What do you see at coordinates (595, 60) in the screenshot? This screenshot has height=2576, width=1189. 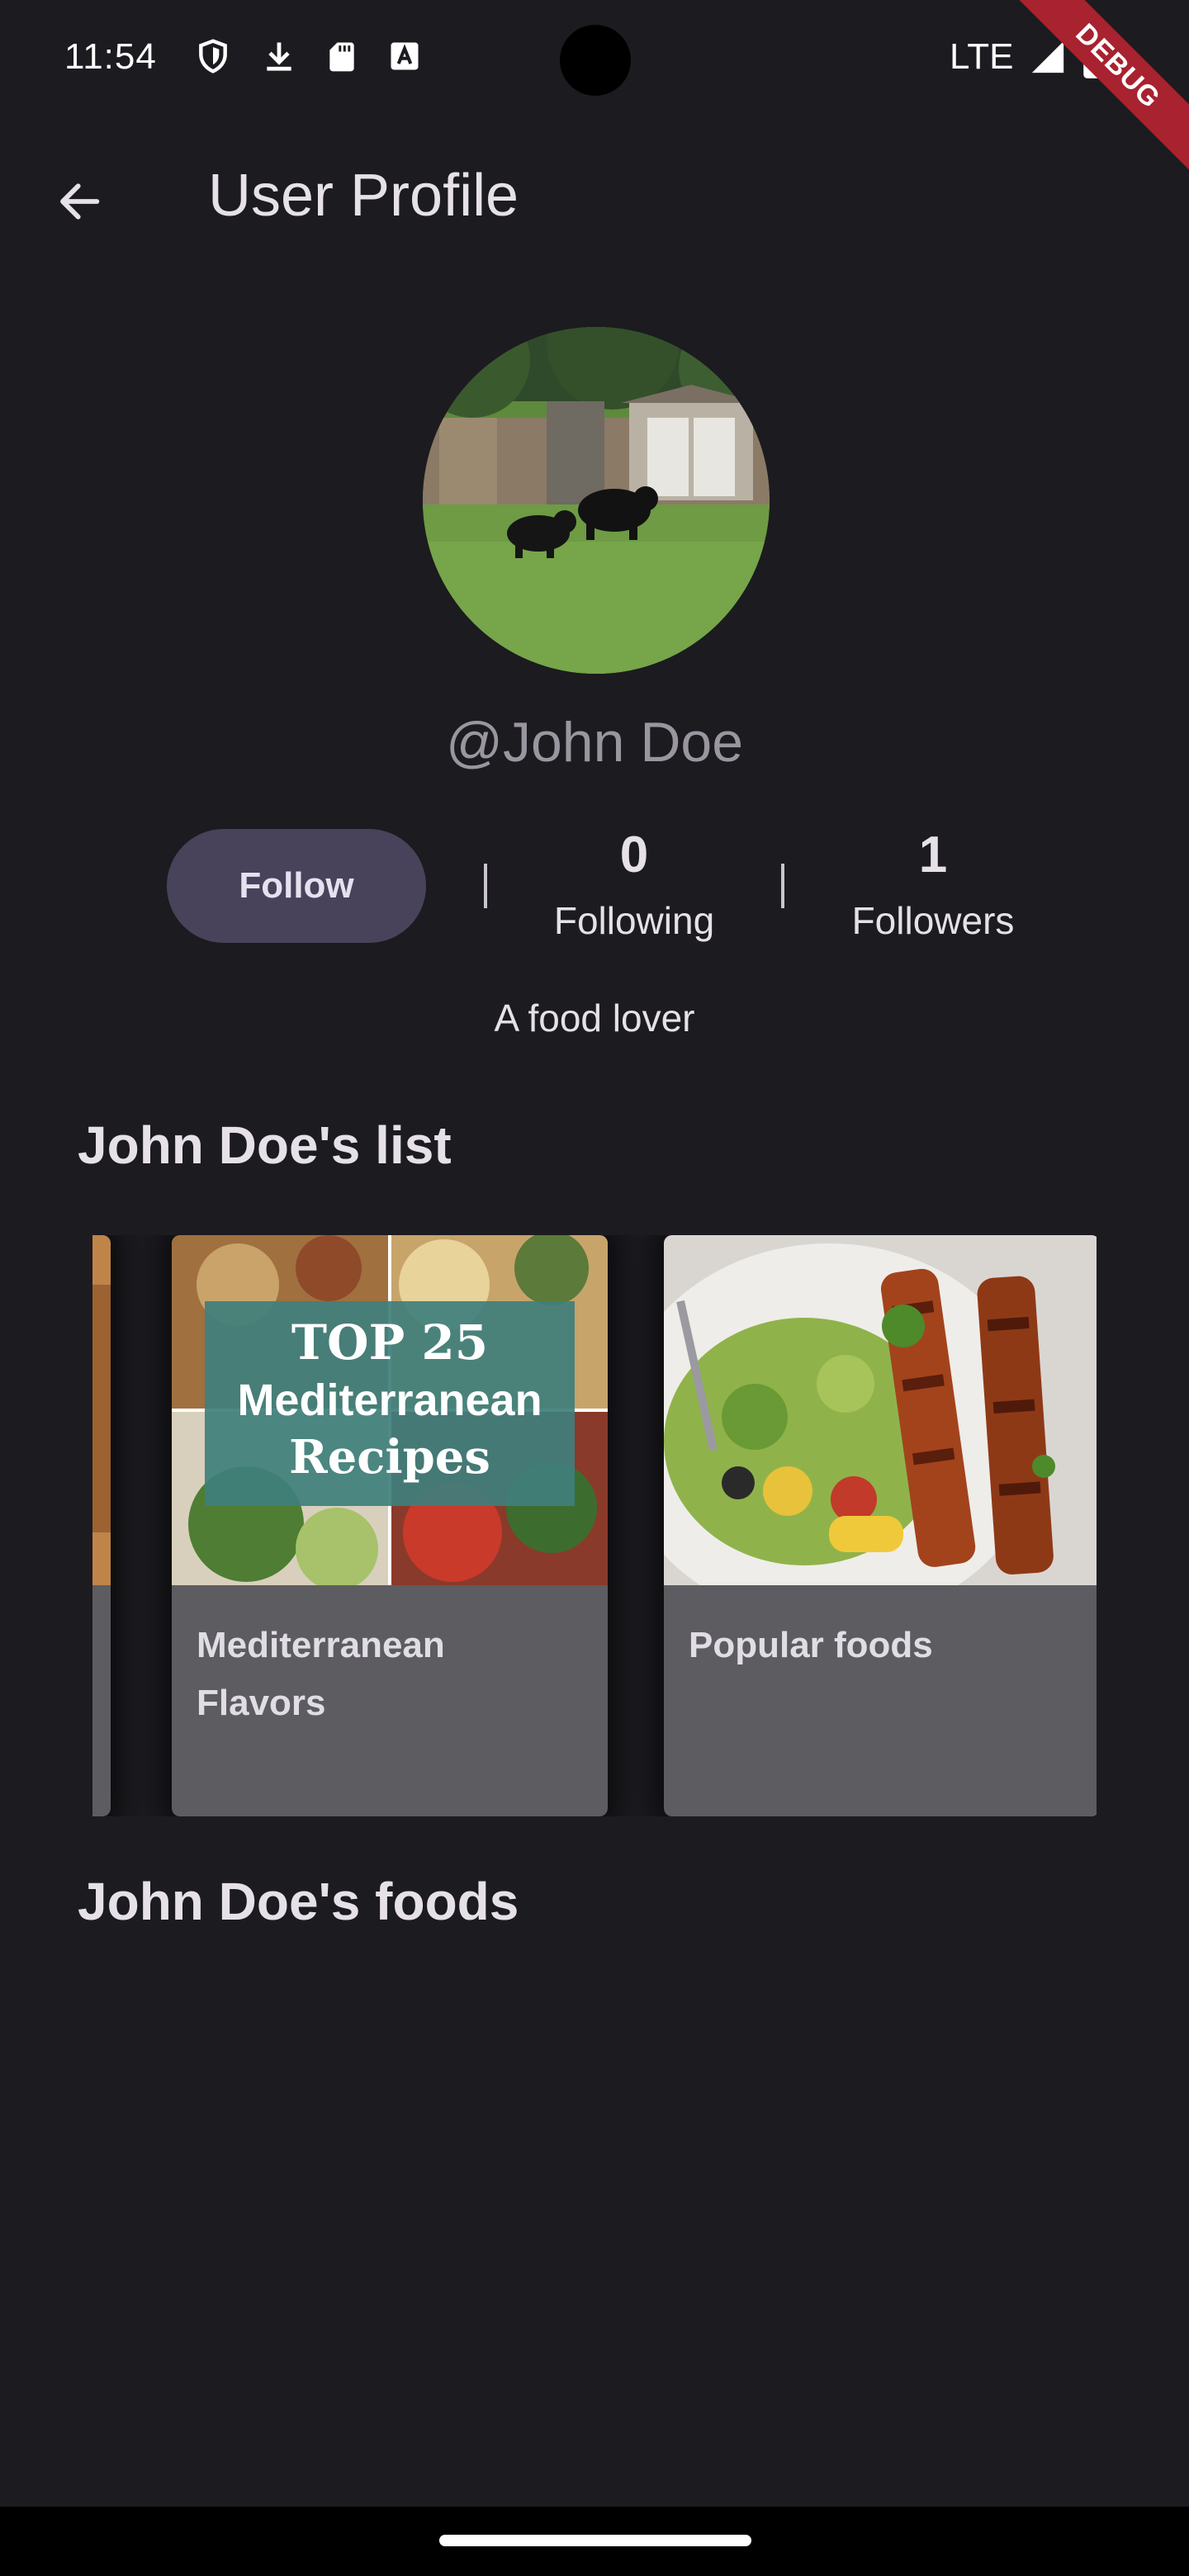 I see `camera-cutout` at bounding box center [595, 60].